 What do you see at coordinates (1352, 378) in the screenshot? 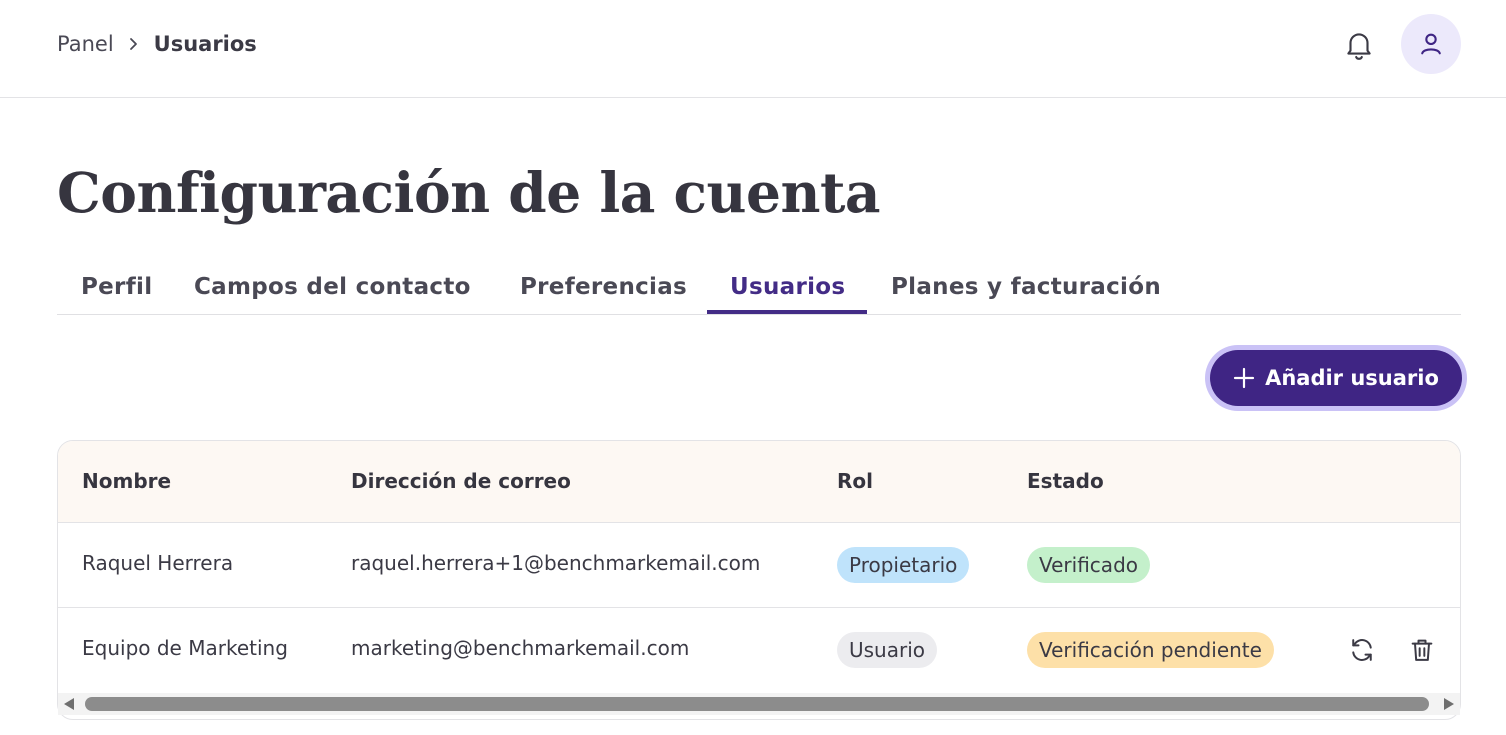
I see `add-user-label: Añadir usuario` at bounding box center [1352, 378].